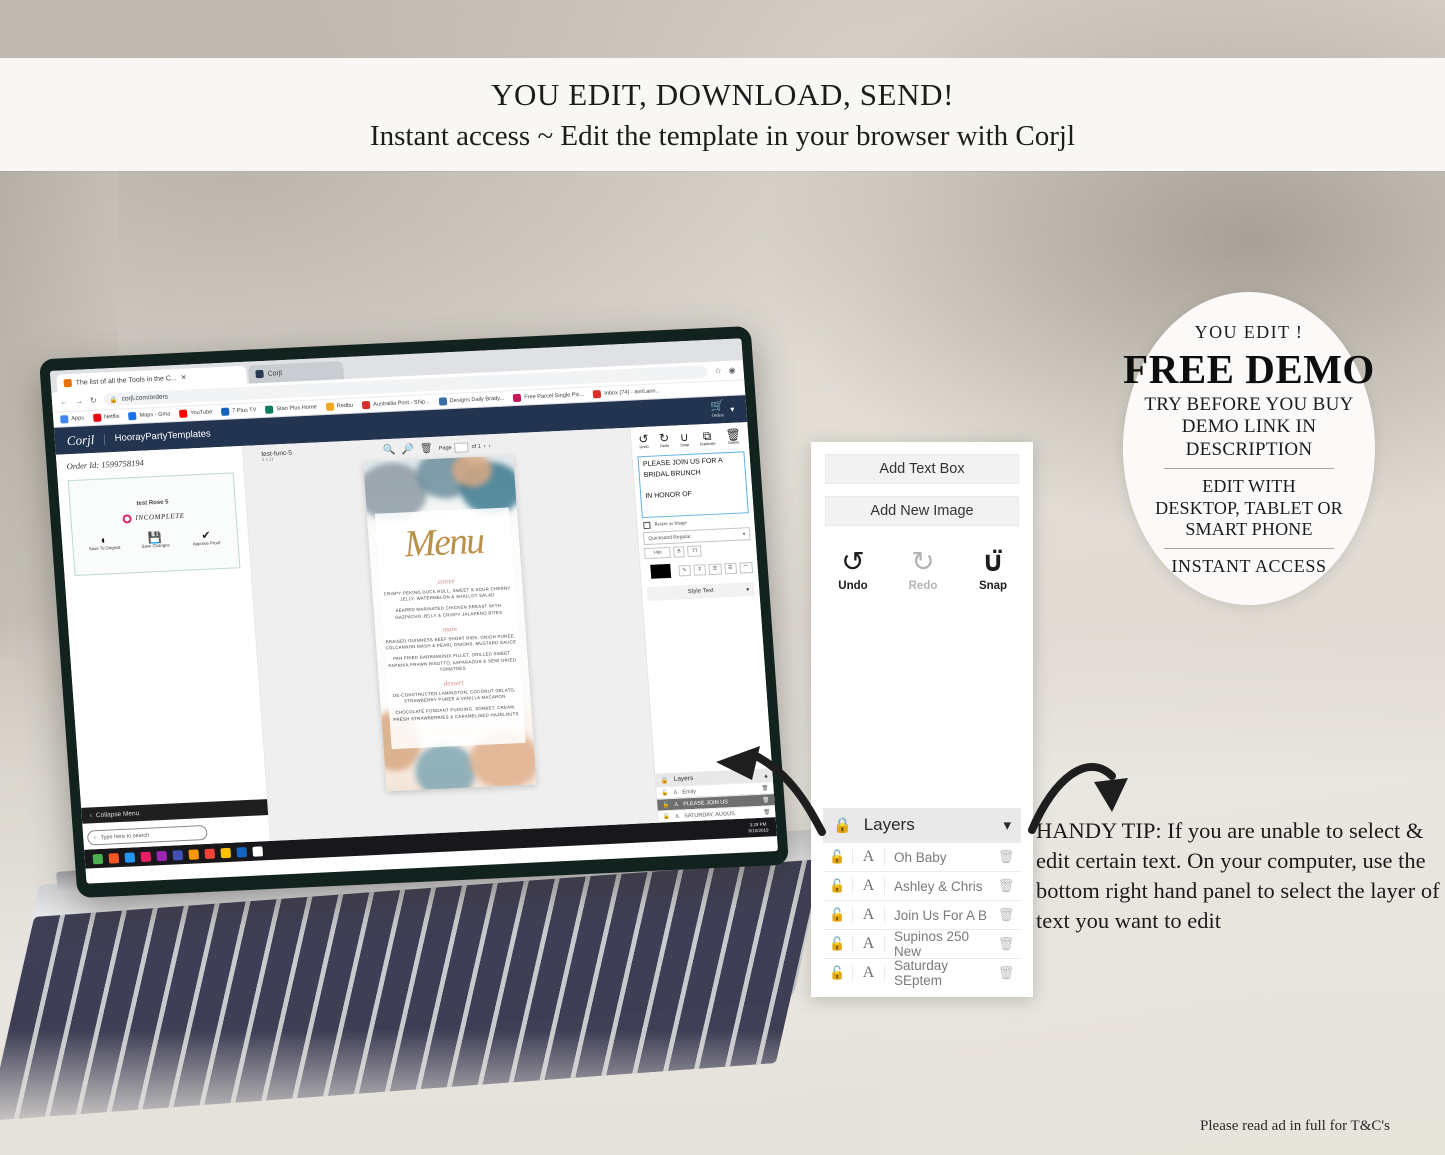 The image size is (1445, 1155). I want to click on zoom-in-icon: 🔍, so click(389, 451).